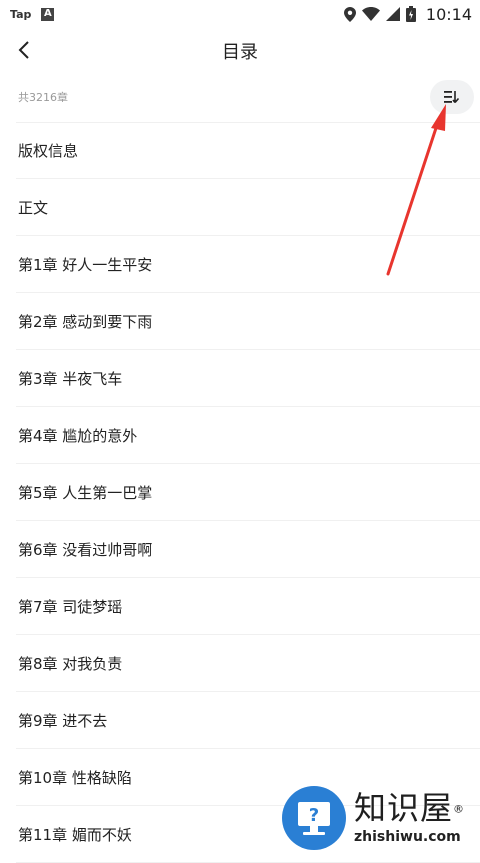  What do you see at coordinates (248, 720) in the screenshot?
I see `chapter-item: 第9章 进不去` at bounding box center [248, 720].